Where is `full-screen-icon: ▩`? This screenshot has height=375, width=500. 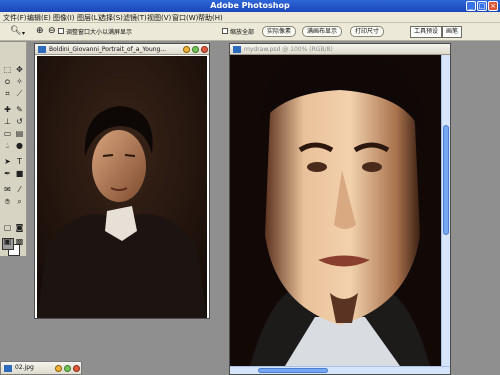 full-screen-icon: ▩ is located at coordinates (19, 241).